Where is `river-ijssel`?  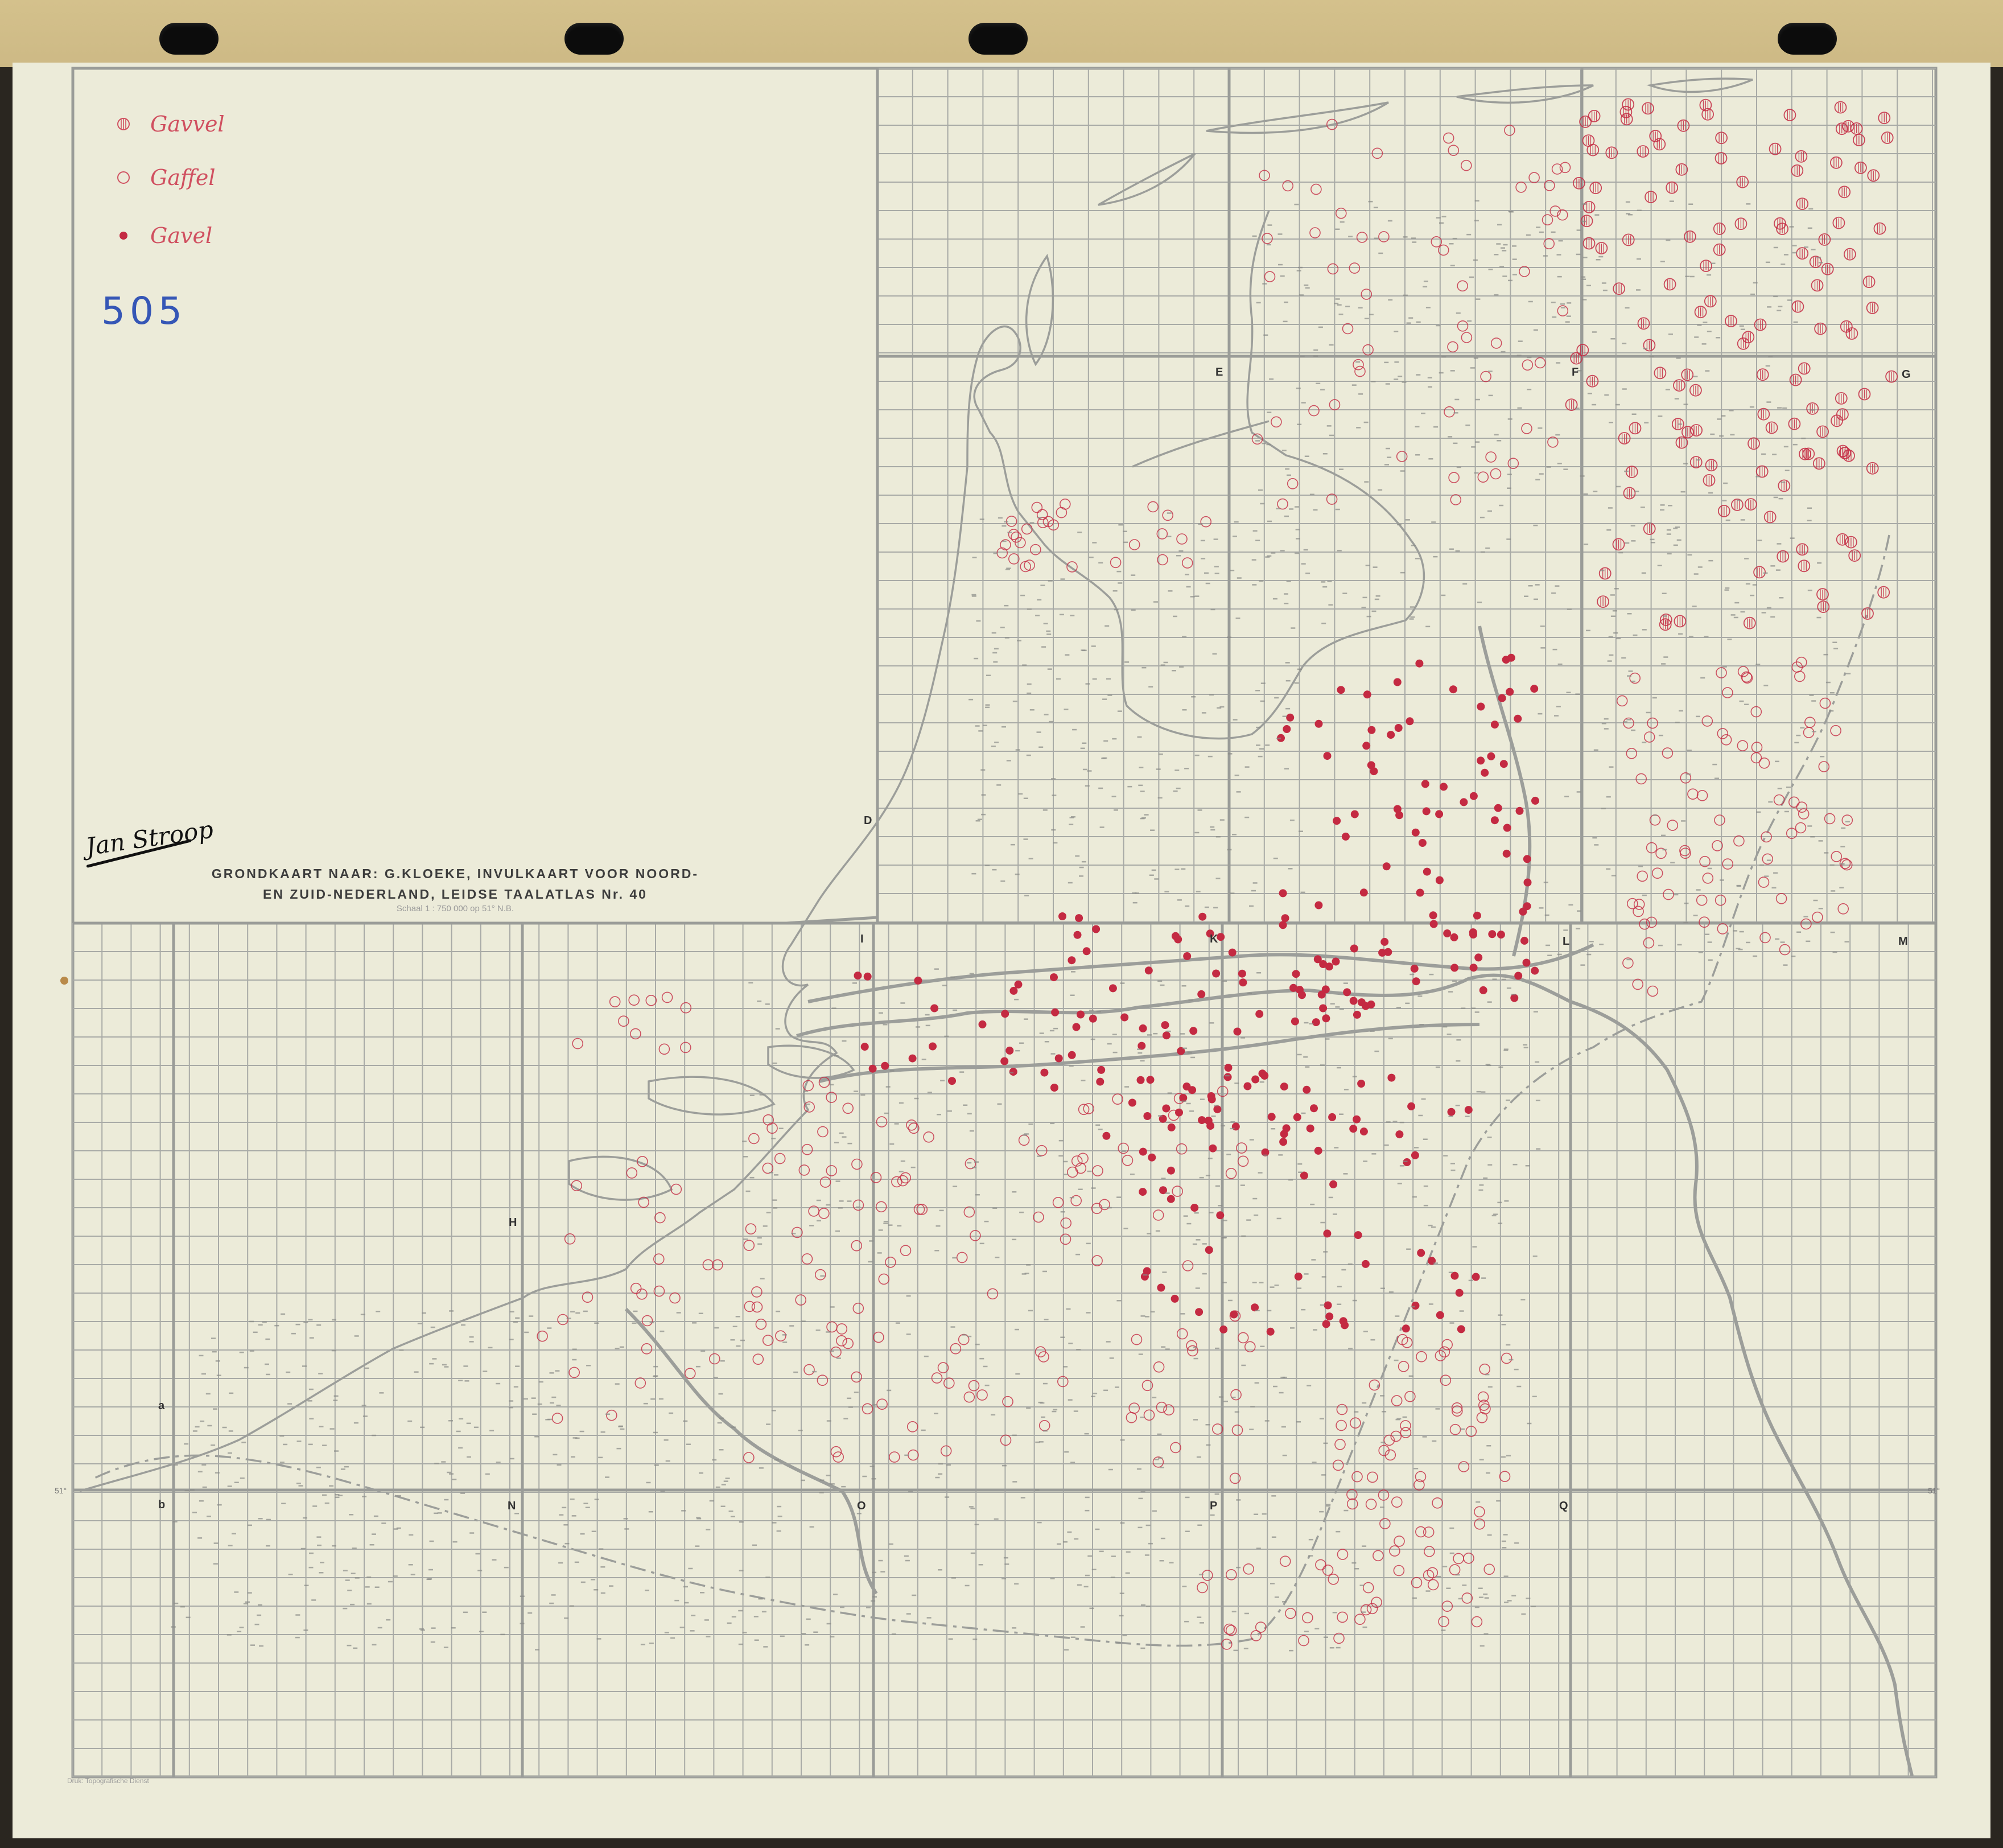 river-ijssel is located at coordinates (1505, 791).